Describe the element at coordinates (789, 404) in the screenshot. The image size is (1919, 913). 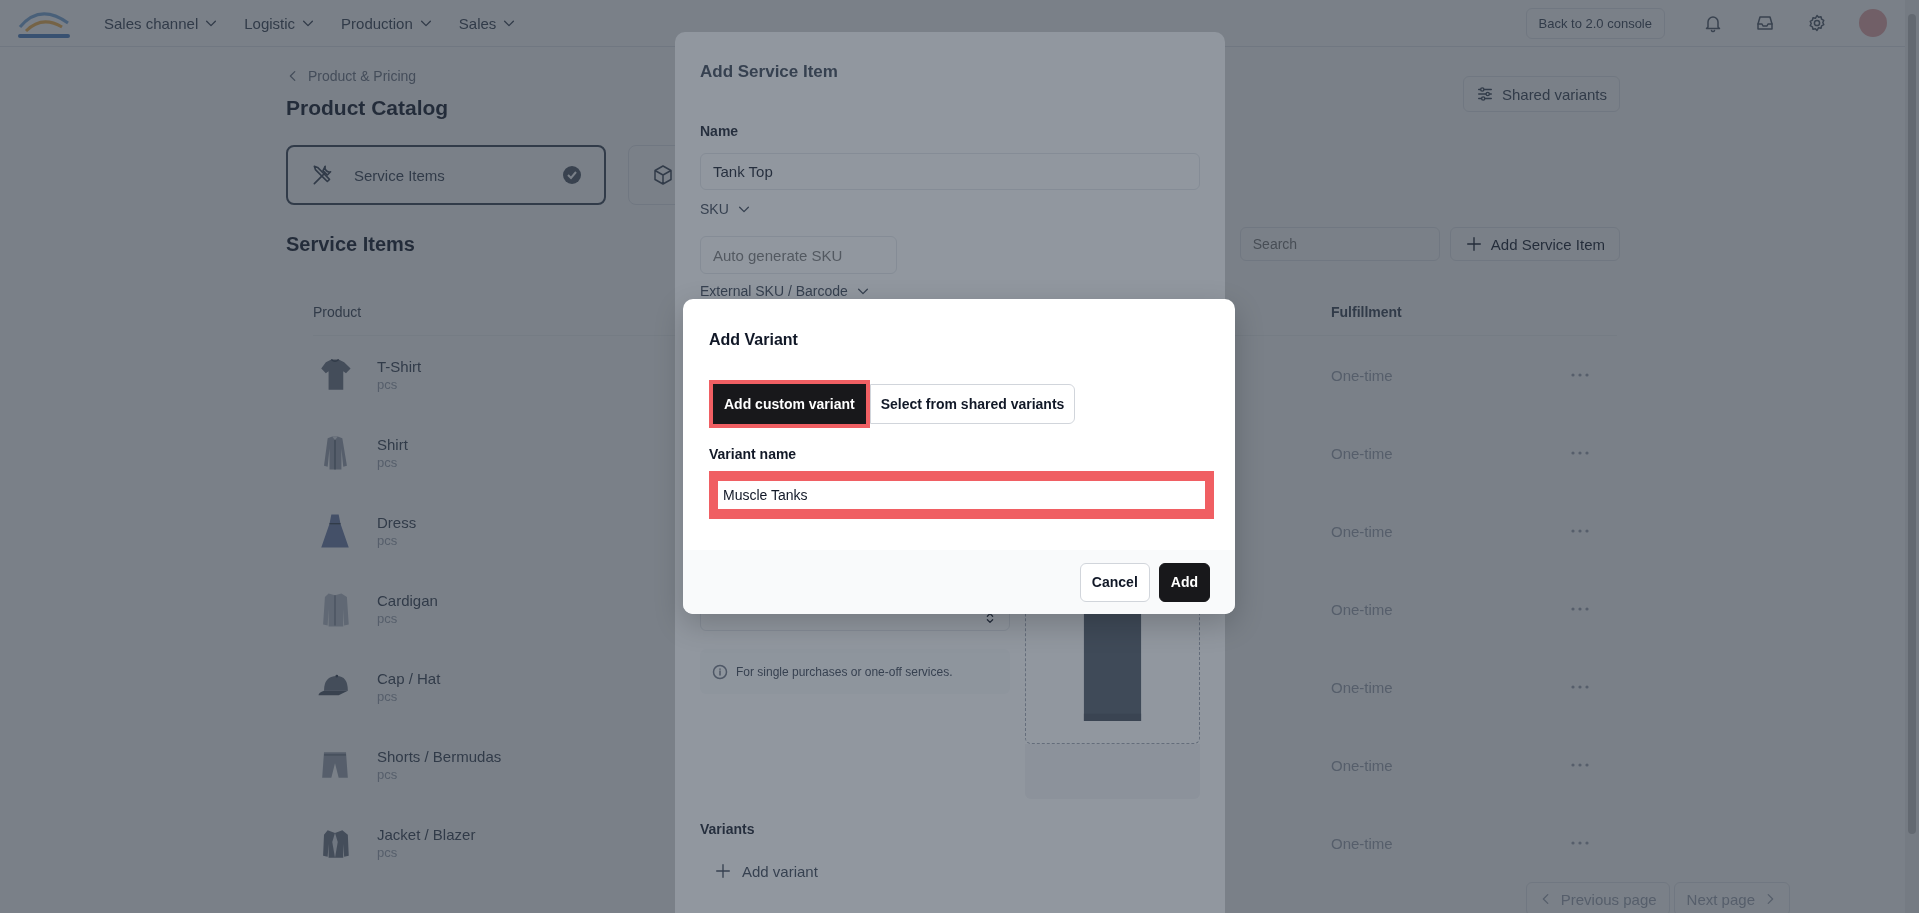
I see `mode-tab: Add custom variant` at that location.